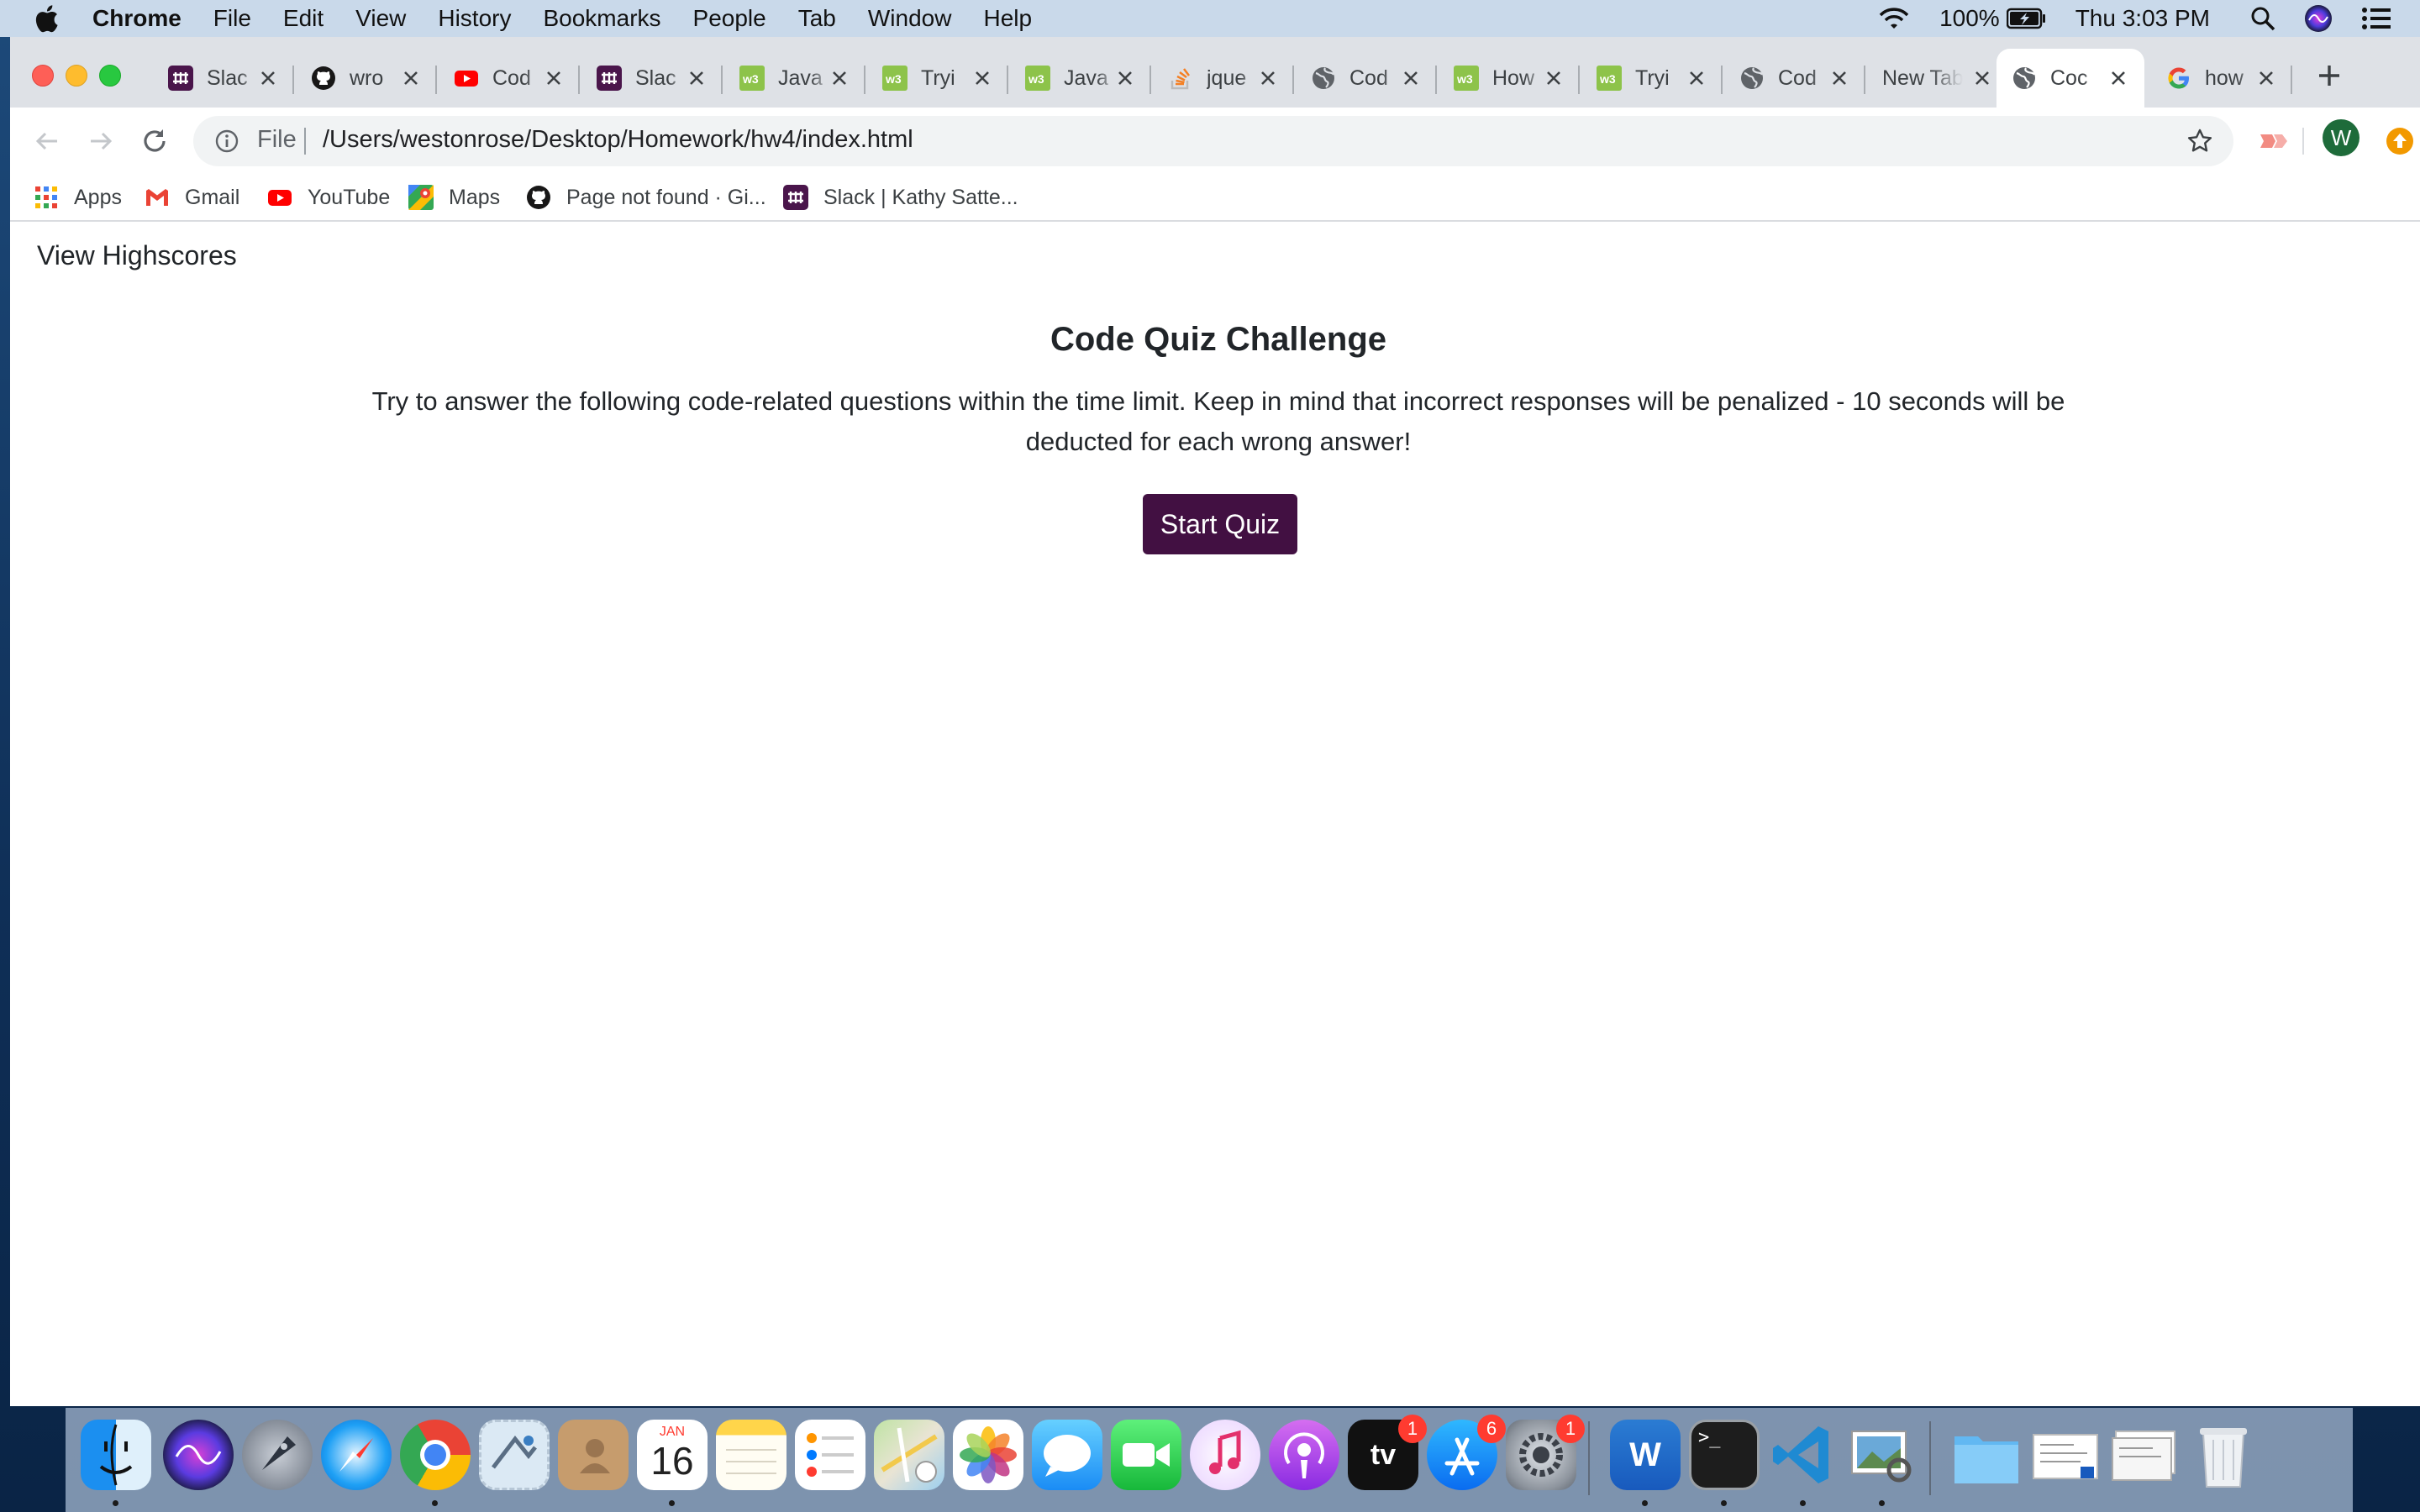 The height and width of the screenshot is (1512, 2420). I want to click on apple-tv-icon: tv 1, so click(1387, 1452).